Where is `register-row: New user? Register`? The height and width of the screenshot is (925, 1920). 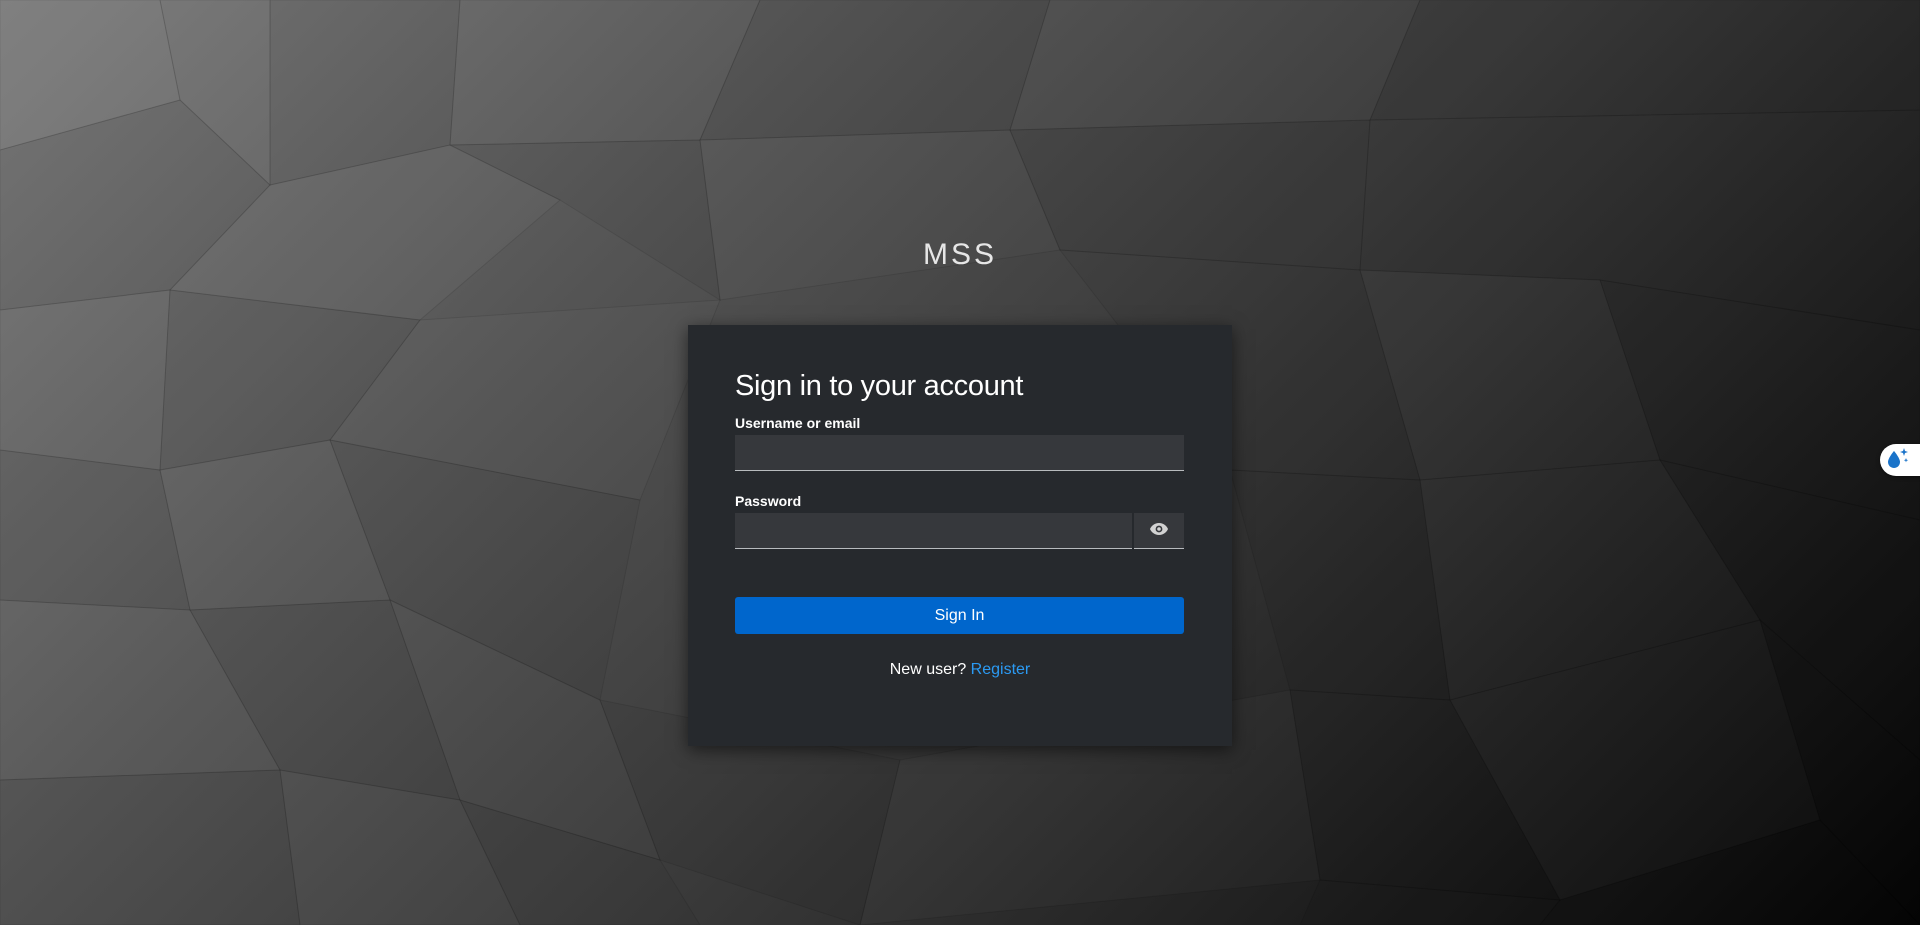 register-row: New user? Register is located at coordinates (960, 670).